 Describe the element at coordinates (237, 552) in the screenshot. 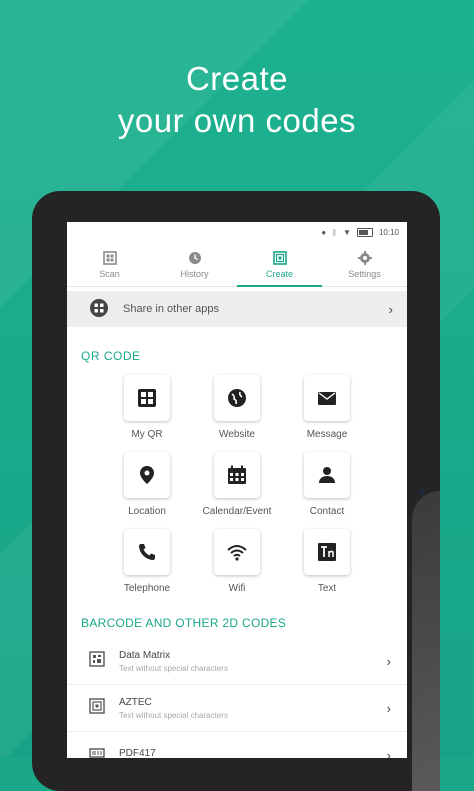

I see `wifi-icon` at that location.